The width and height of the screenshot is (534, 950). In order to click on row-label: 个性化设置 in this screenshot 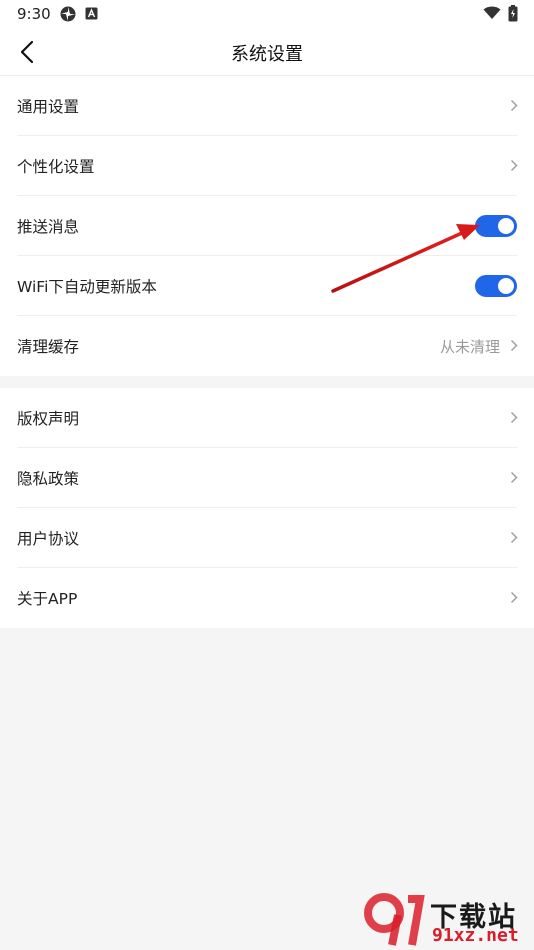, I will do `click(56, 167)`.